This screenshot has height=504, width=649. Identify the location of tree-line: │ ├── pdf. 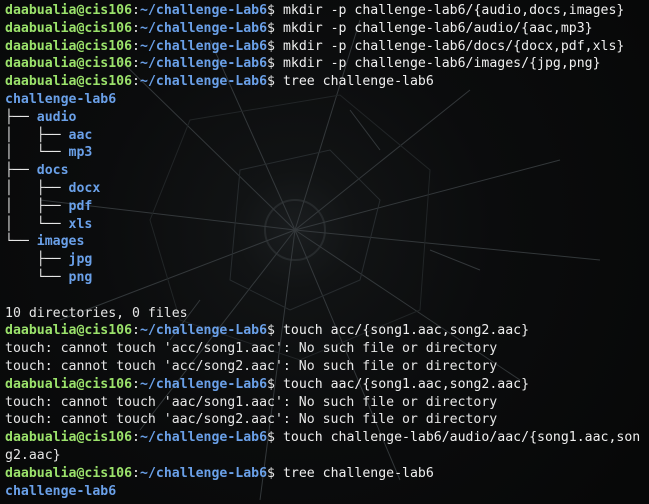
(327, 207).